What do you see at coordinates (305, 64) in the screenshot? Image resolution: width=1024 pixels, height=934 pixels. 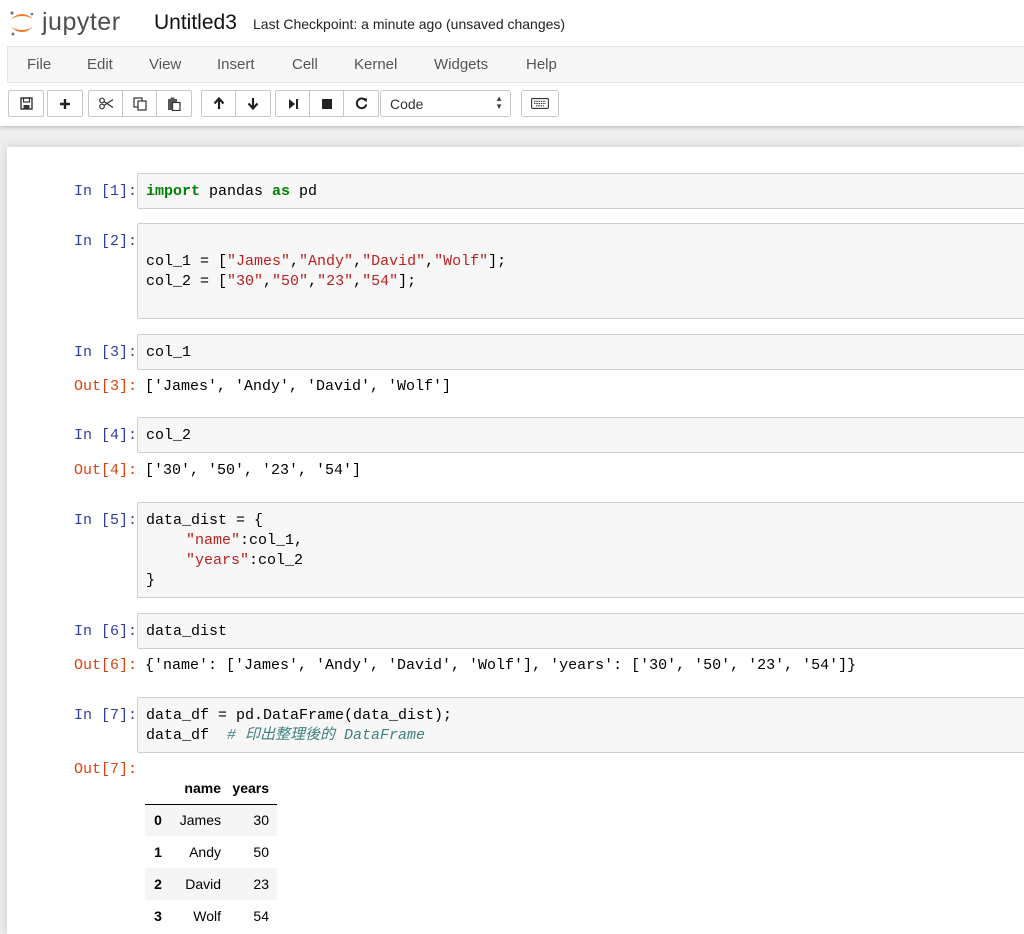 I see `menu-cell: Cell` at bounding box center [305, 64].